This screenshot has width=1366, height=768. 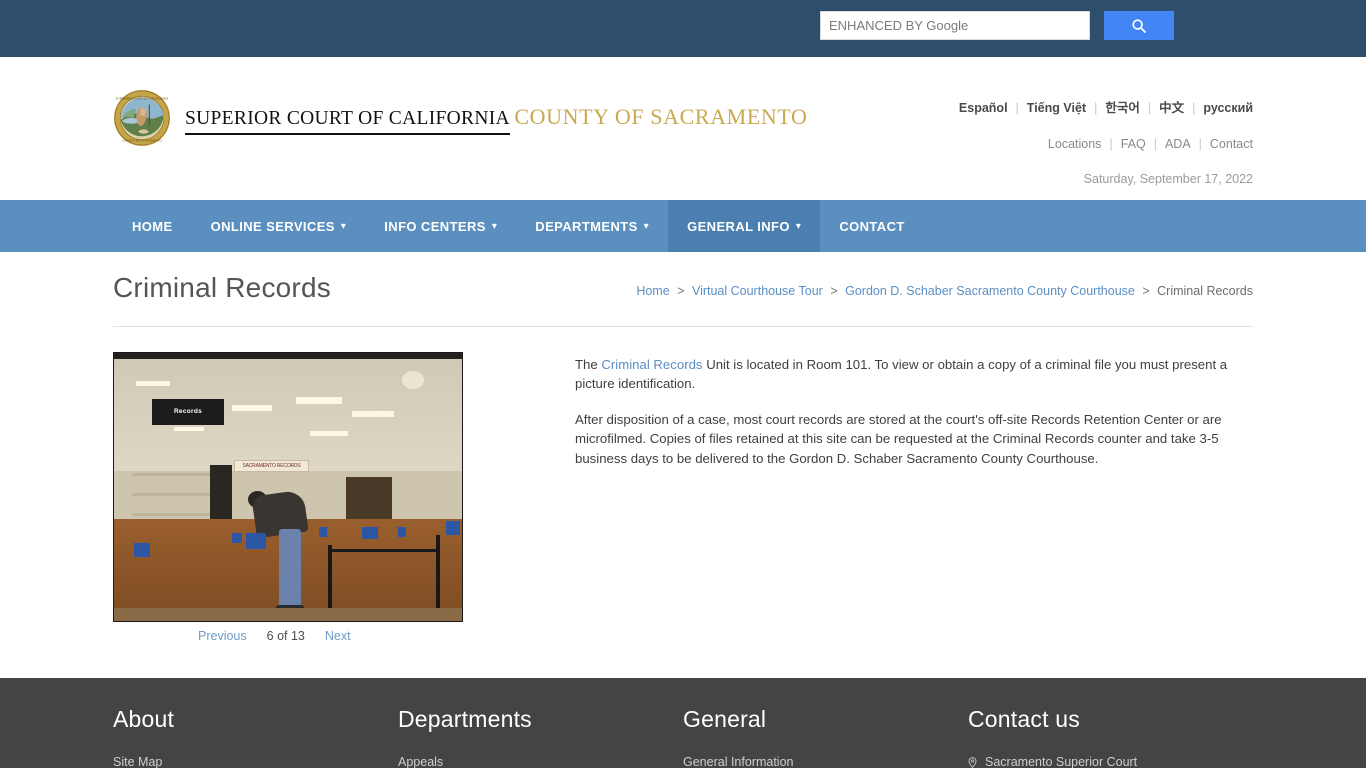 I want to click on language-link-chinese: 中文, so click(x=1171, y=108).